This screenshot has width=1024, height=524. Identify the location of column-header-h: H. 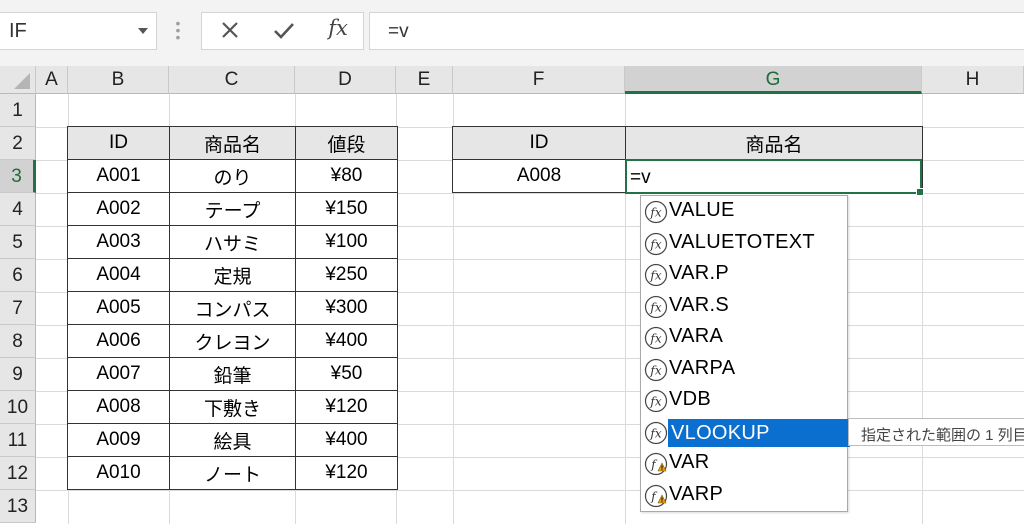
(973, 80).